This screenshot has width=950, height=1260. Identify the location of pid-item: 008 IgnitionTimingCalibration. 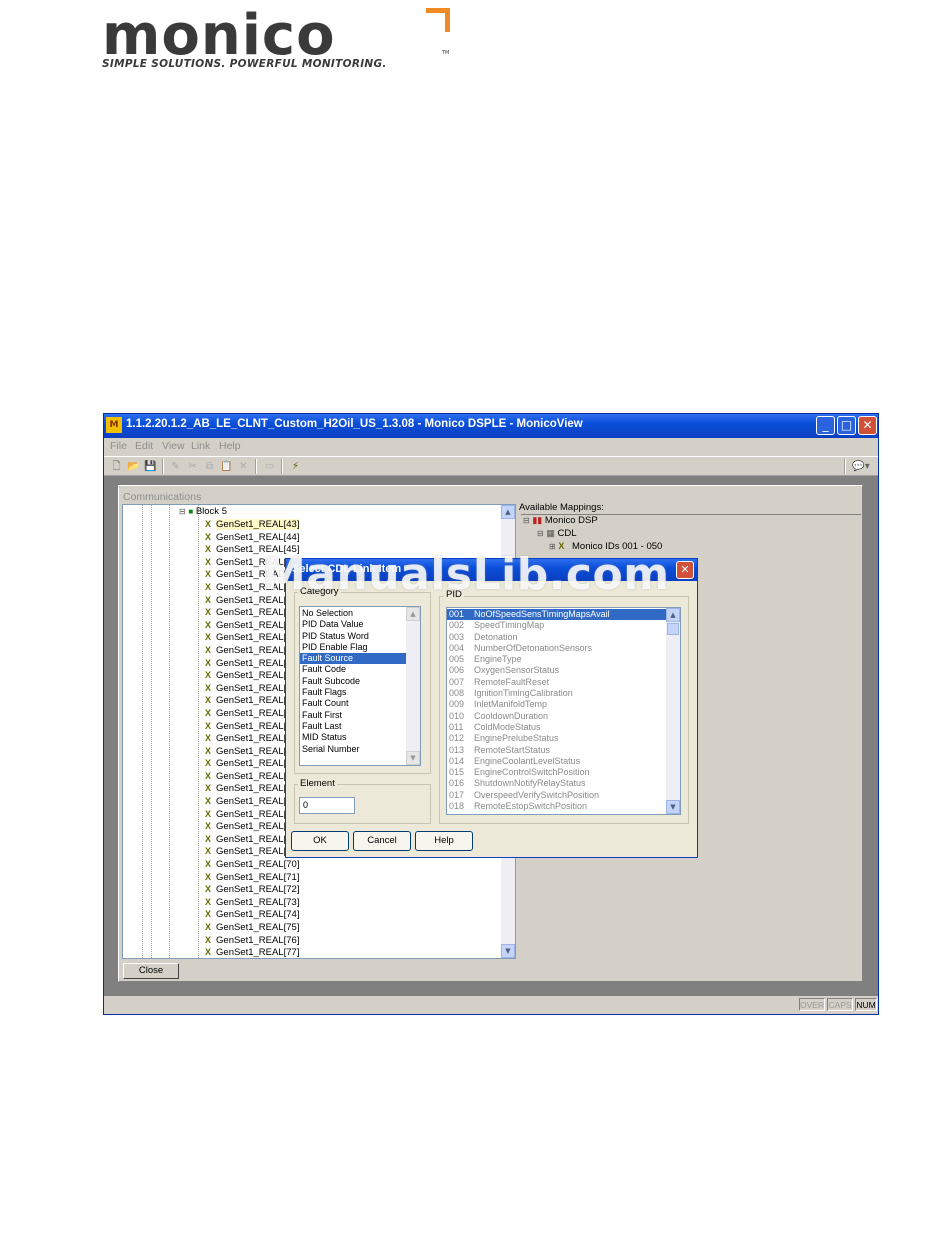
(556, 693).